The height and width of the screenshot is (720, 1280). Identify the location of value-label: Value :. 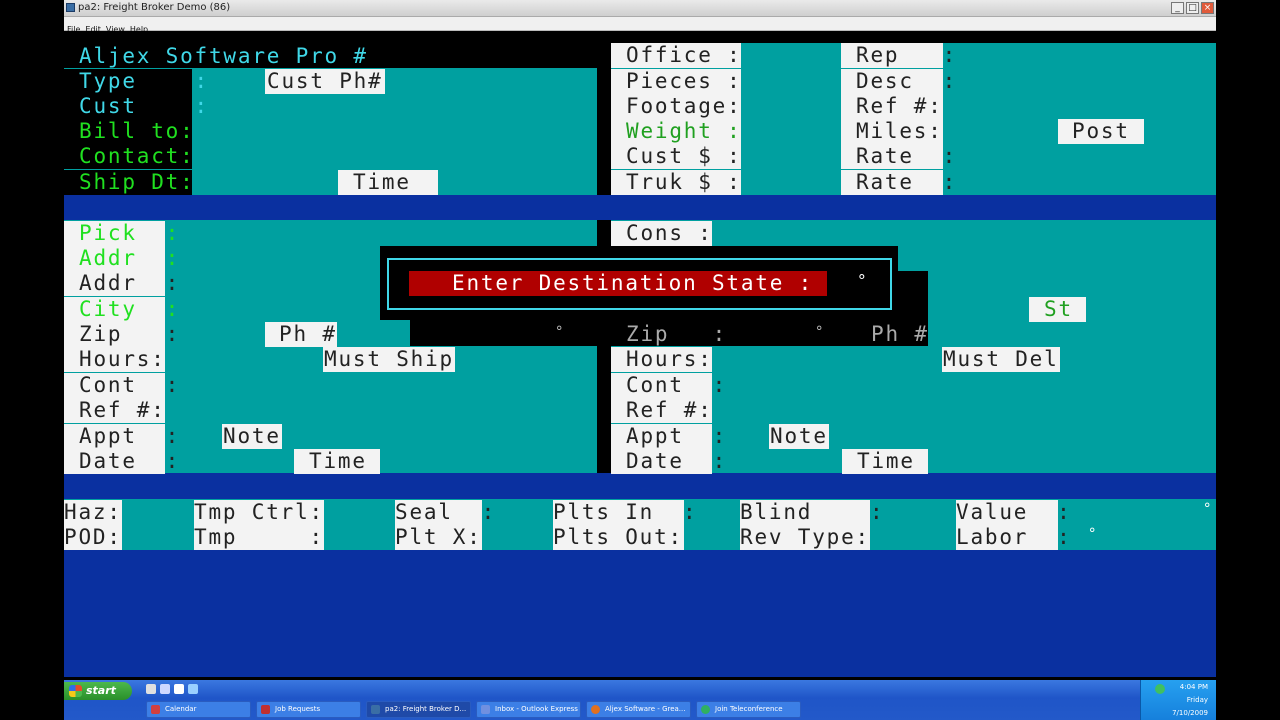
(1014, 512).